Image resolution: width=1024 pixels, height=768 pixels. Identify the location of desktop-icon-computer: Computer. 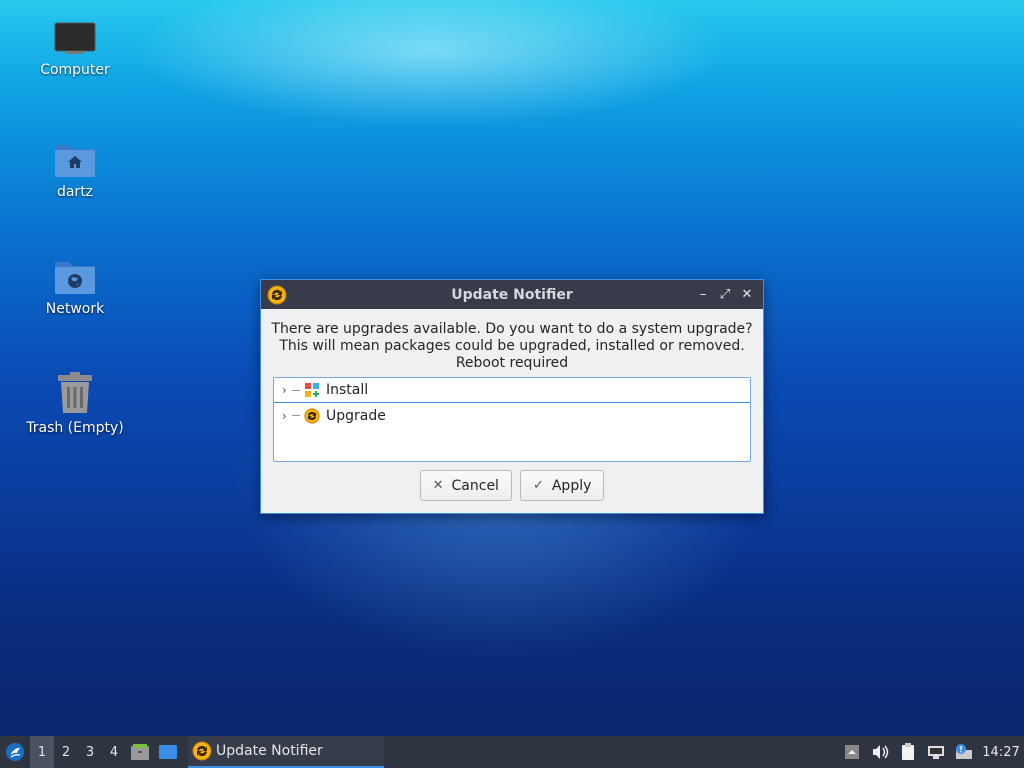
(75, 50).